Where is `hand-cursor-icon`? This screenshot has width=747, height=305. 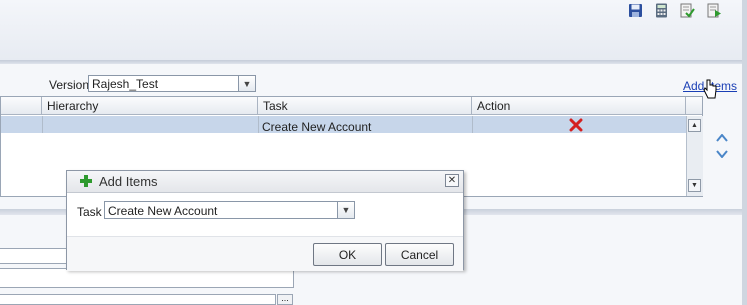 hand-cursor-icon is located at coordinates (710, 89).